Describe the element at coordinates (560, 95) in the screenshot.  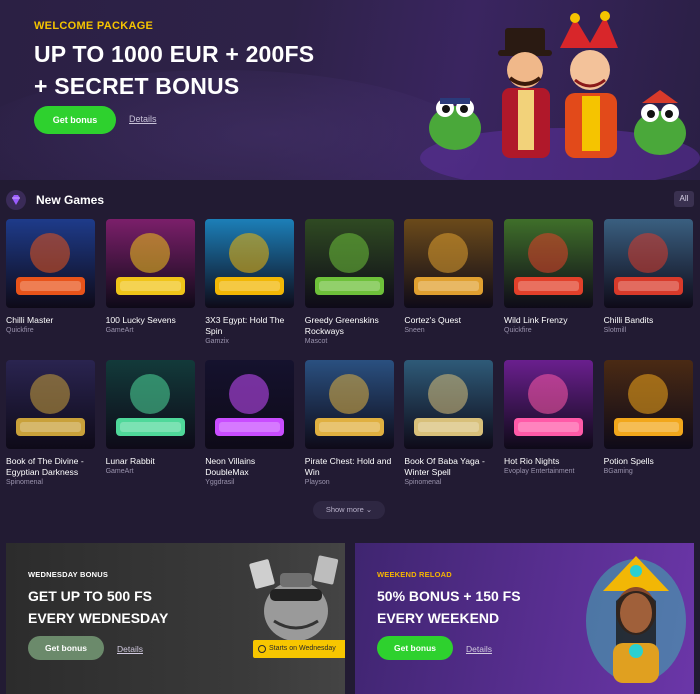
I see `welcome-characters-illustration` at that location.